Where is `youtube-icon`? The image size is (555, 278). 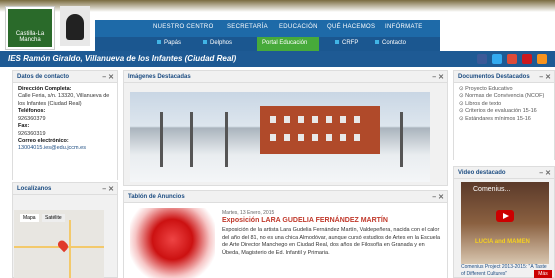 youtube-icon is located at coordinates (527, 59).